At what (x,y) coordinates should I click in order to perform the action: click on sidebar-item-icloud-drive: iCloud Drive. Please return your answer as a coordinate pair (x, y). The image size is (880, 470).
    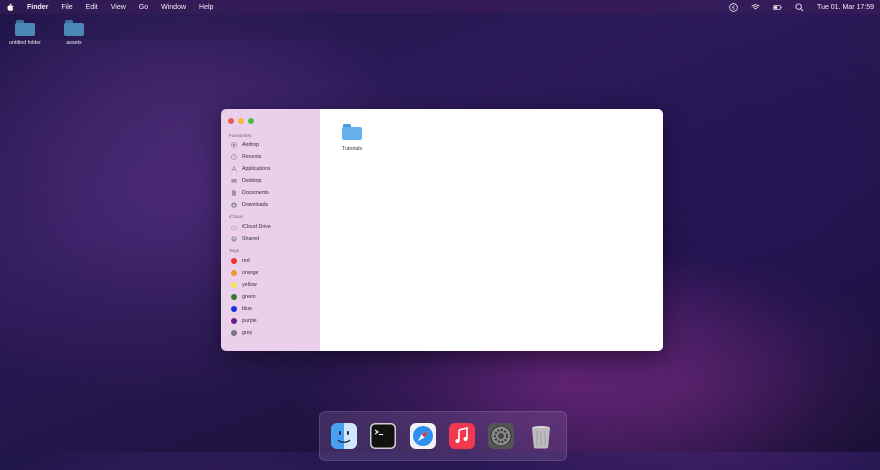
    Looking at the image, I should click on (251, 227).